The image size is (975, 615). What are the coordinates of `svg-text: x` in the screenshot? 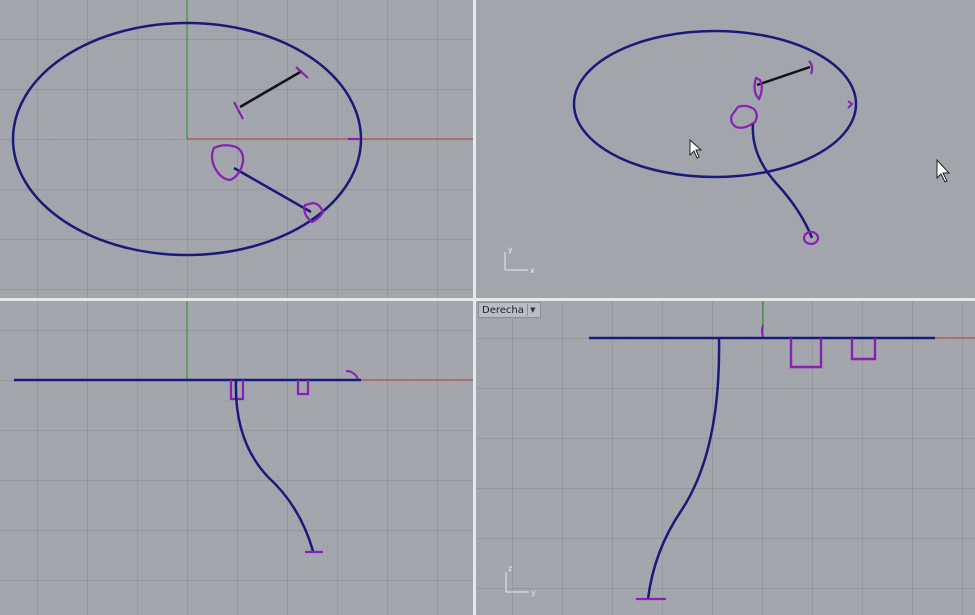 It's located at (532, 270).